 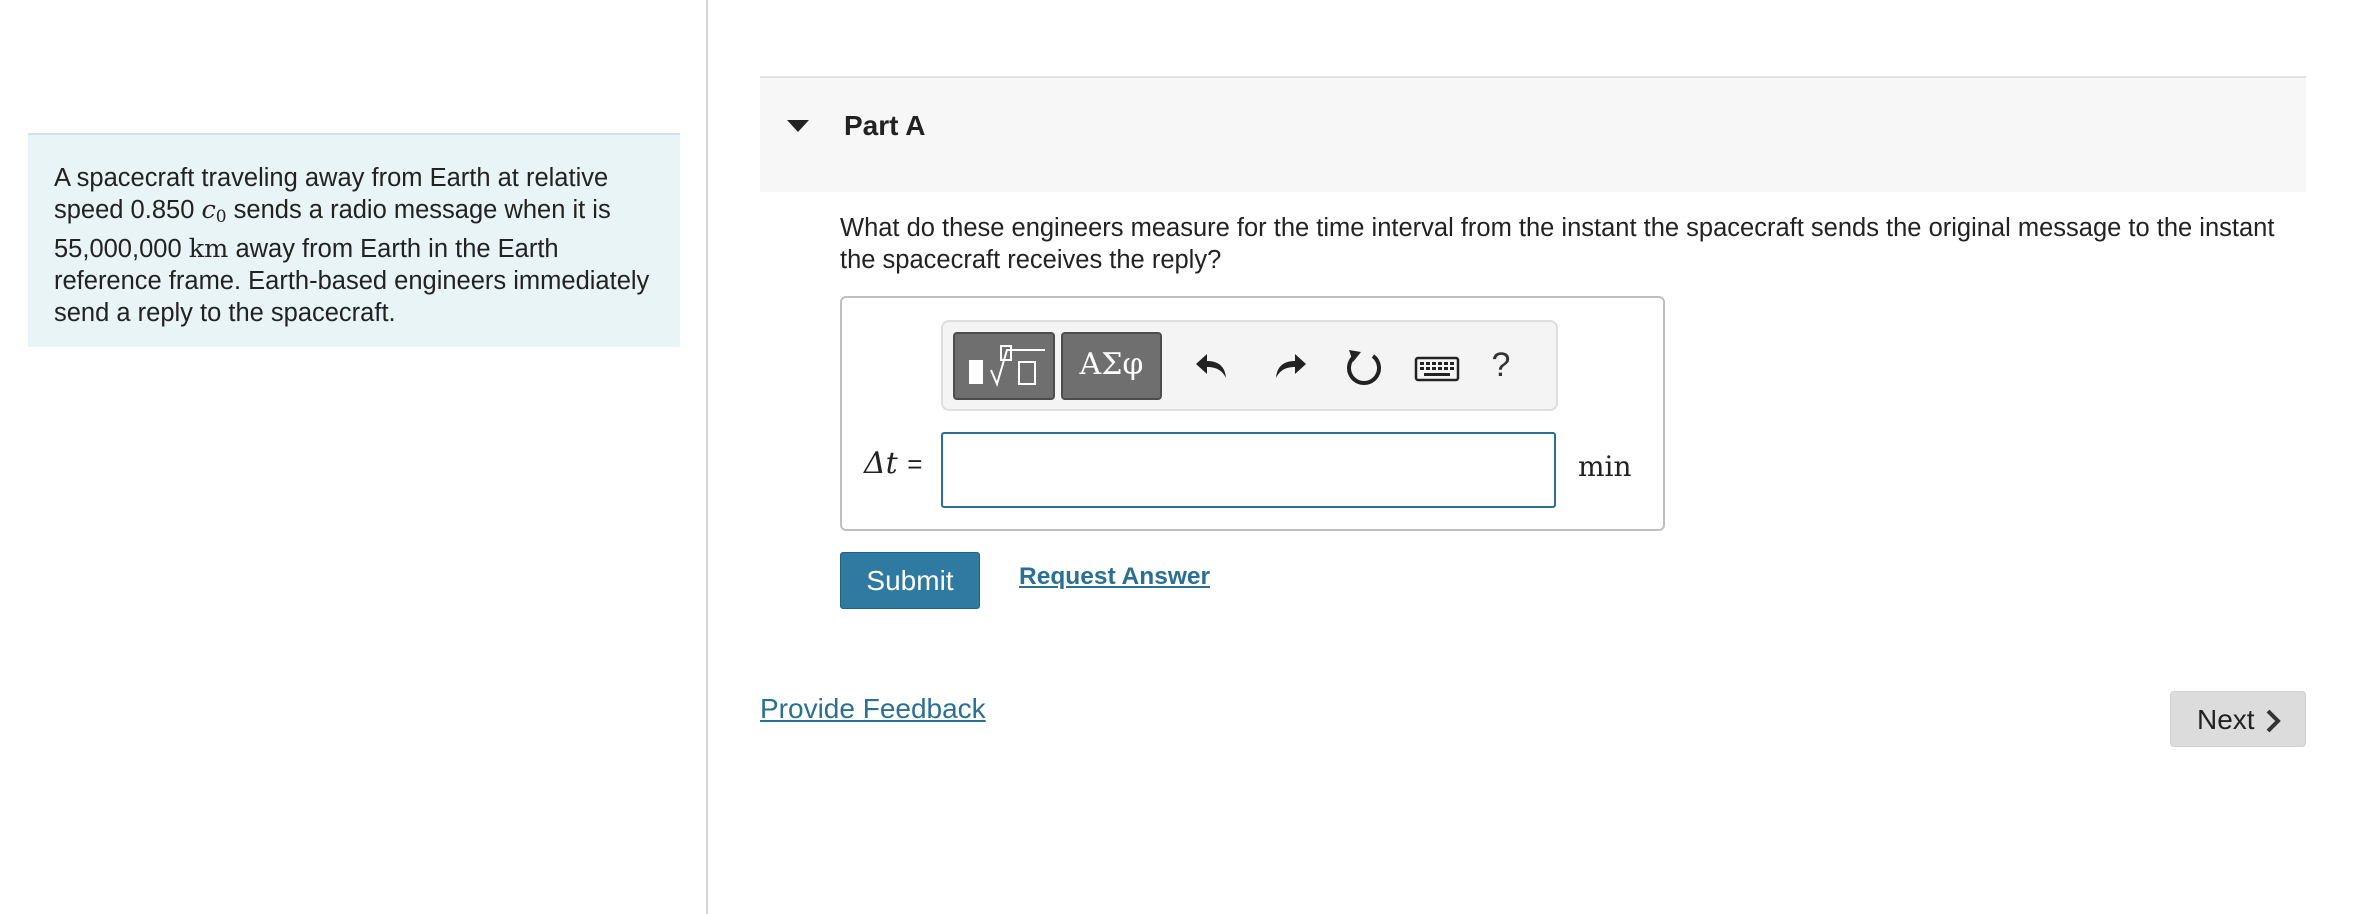 What do you see at coordinates (885, 125) in the screenshot?
I see `part-title: Part A` at bounding box center [885, 125].